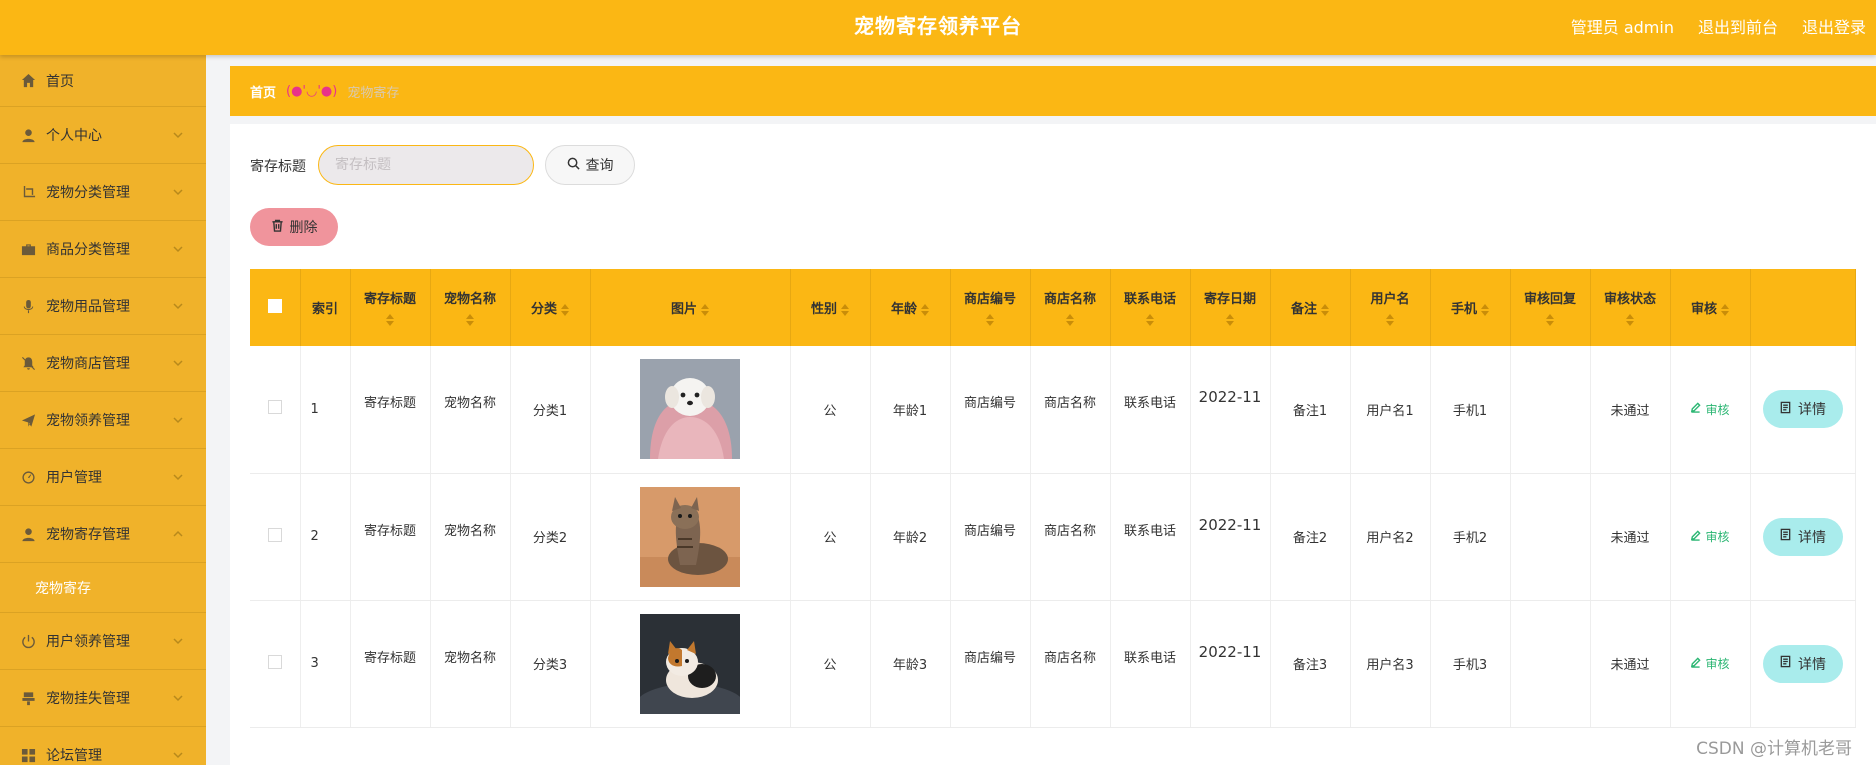  Describe the element at coordinates (690, 307) in the screenshot. I see `col-header-image: 图片` at that location.